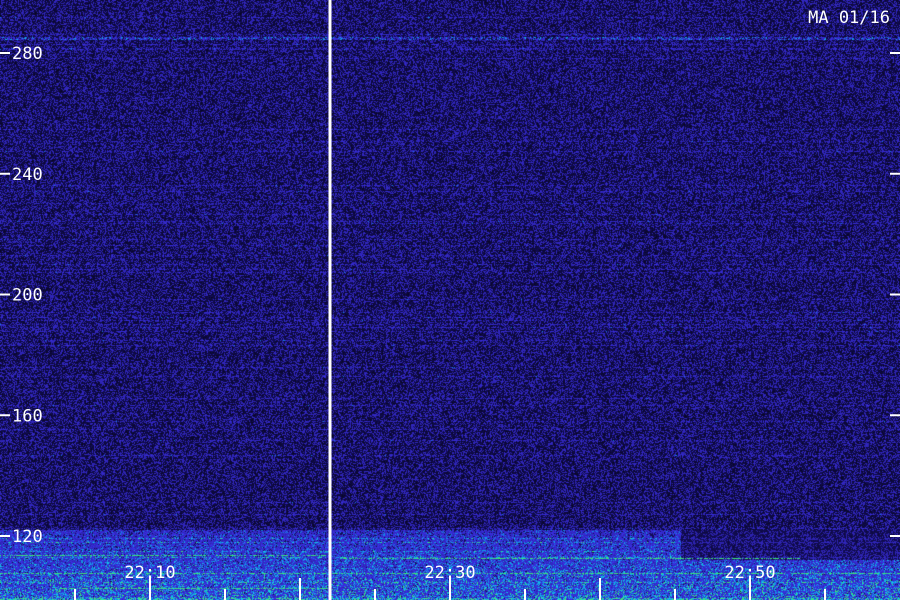  I want to click on y-tick-label: 240, so click(27, 175).